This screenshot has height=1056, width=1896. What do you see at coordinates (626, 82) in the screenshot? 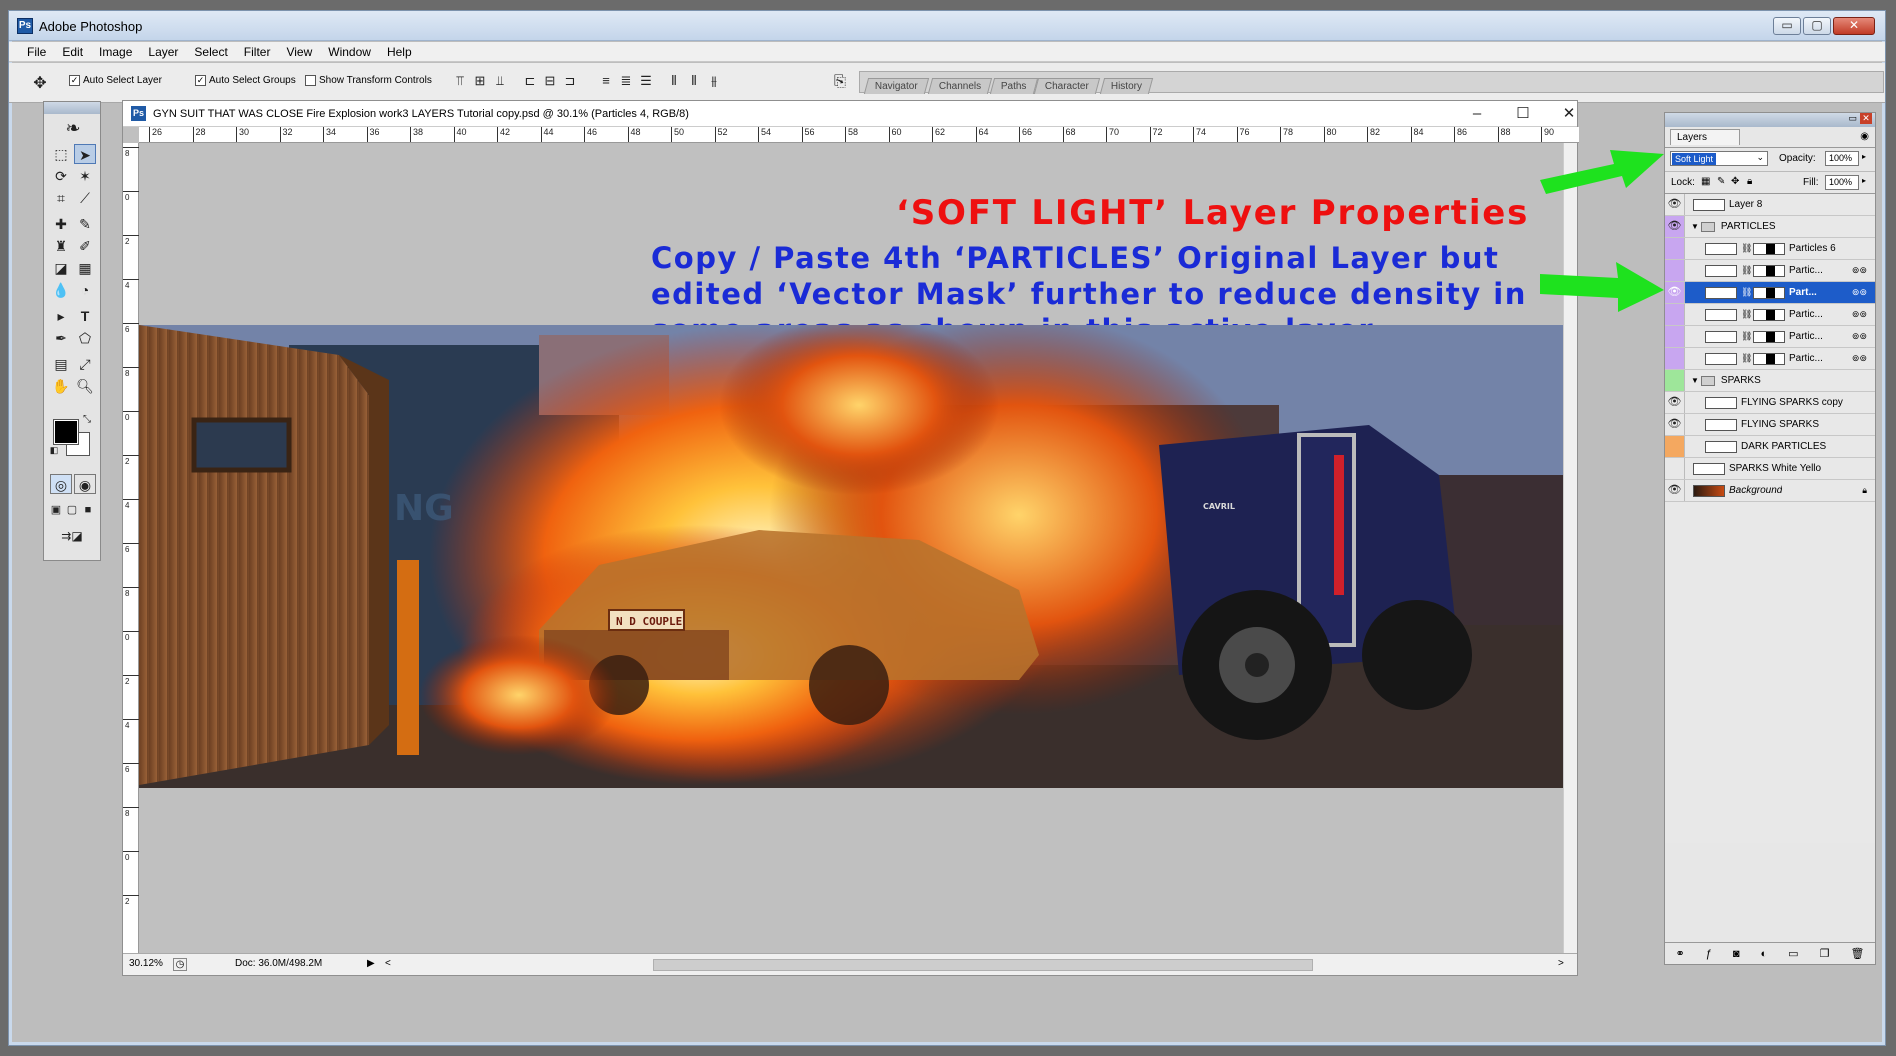
I see `distribute-vcenter-icon: ≣` at bounding box center [626, 82].